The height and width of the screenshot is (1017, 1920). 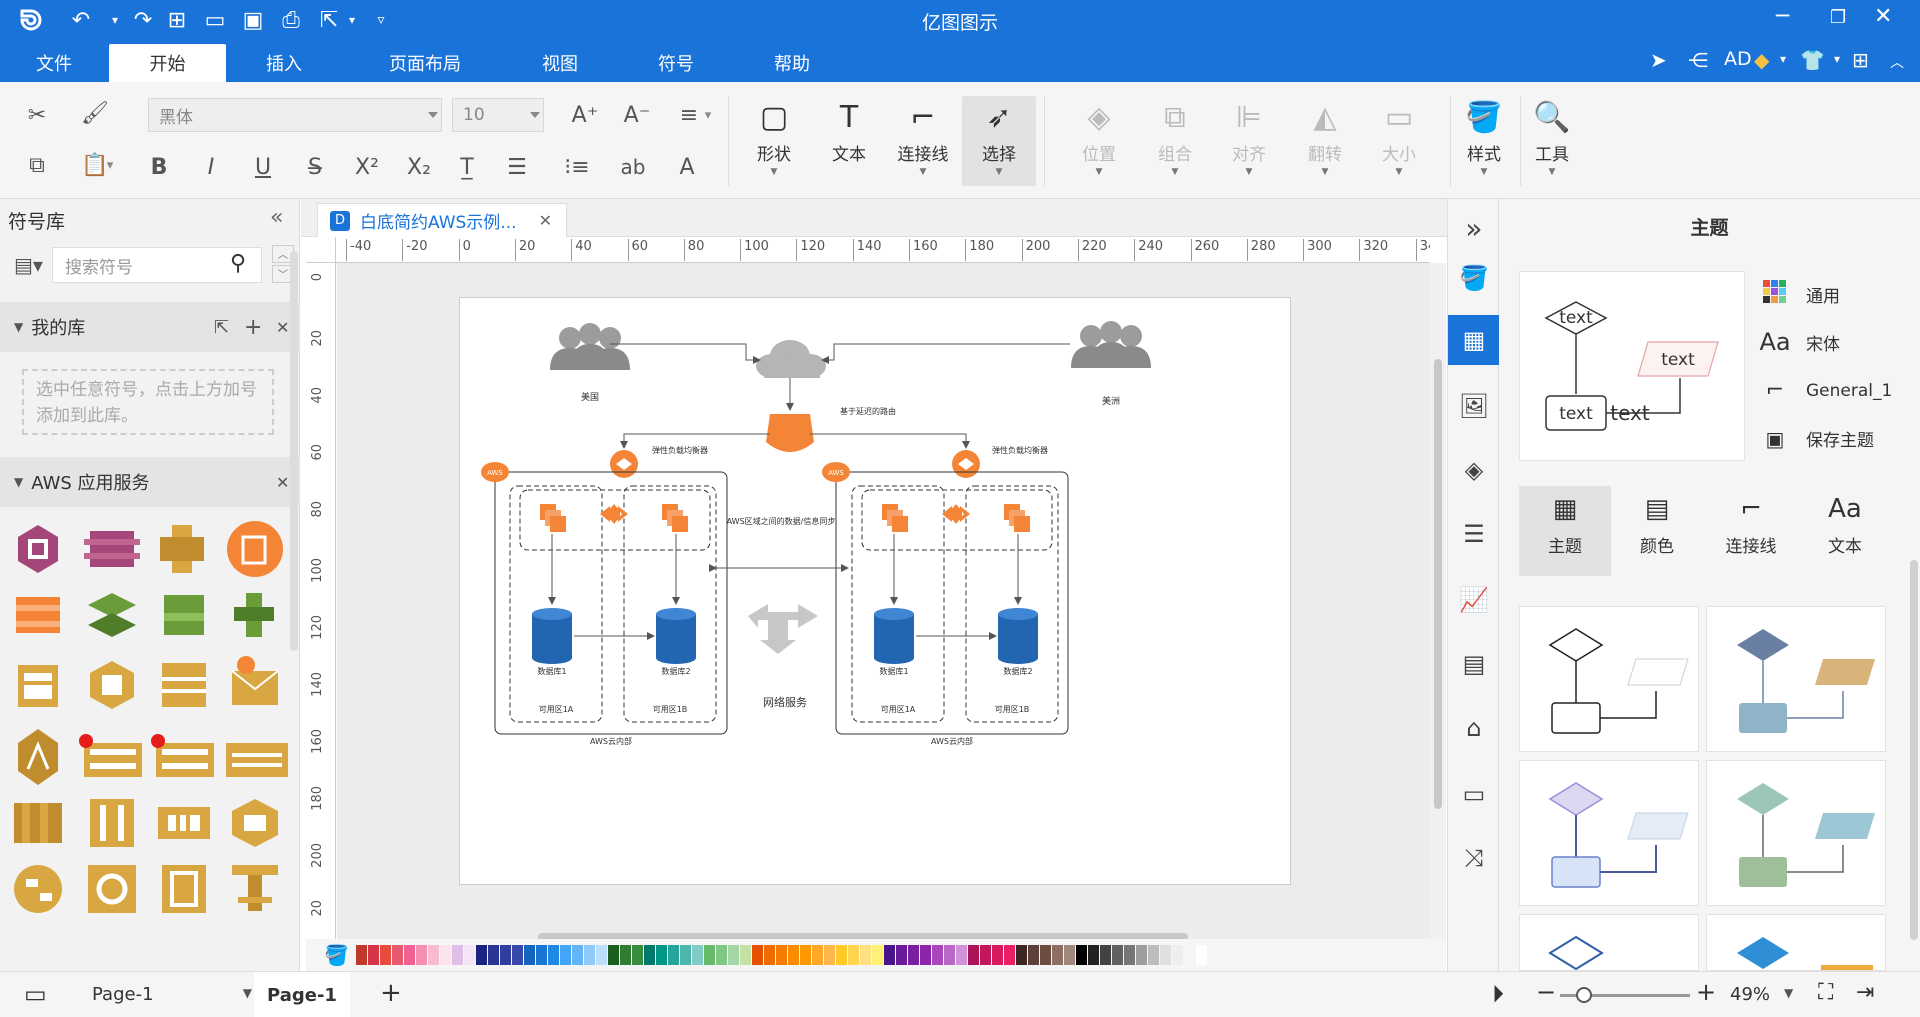 I want to click on save-icon: ▣, so click(x=253, y=20).